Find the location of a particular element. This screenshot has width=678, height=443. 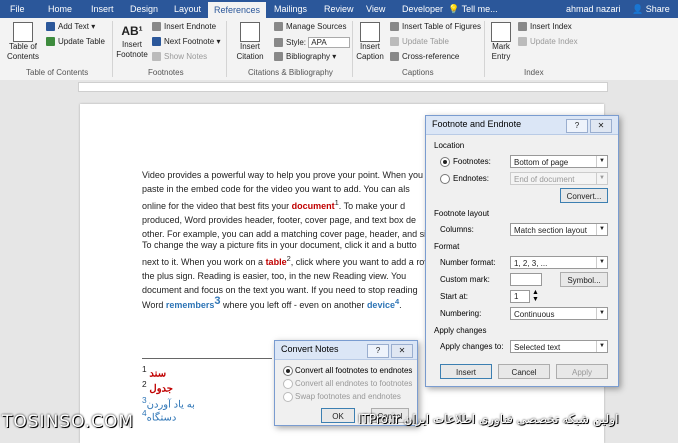

insert-caption-button: Insert Caption is located at coordinates (370, 42).